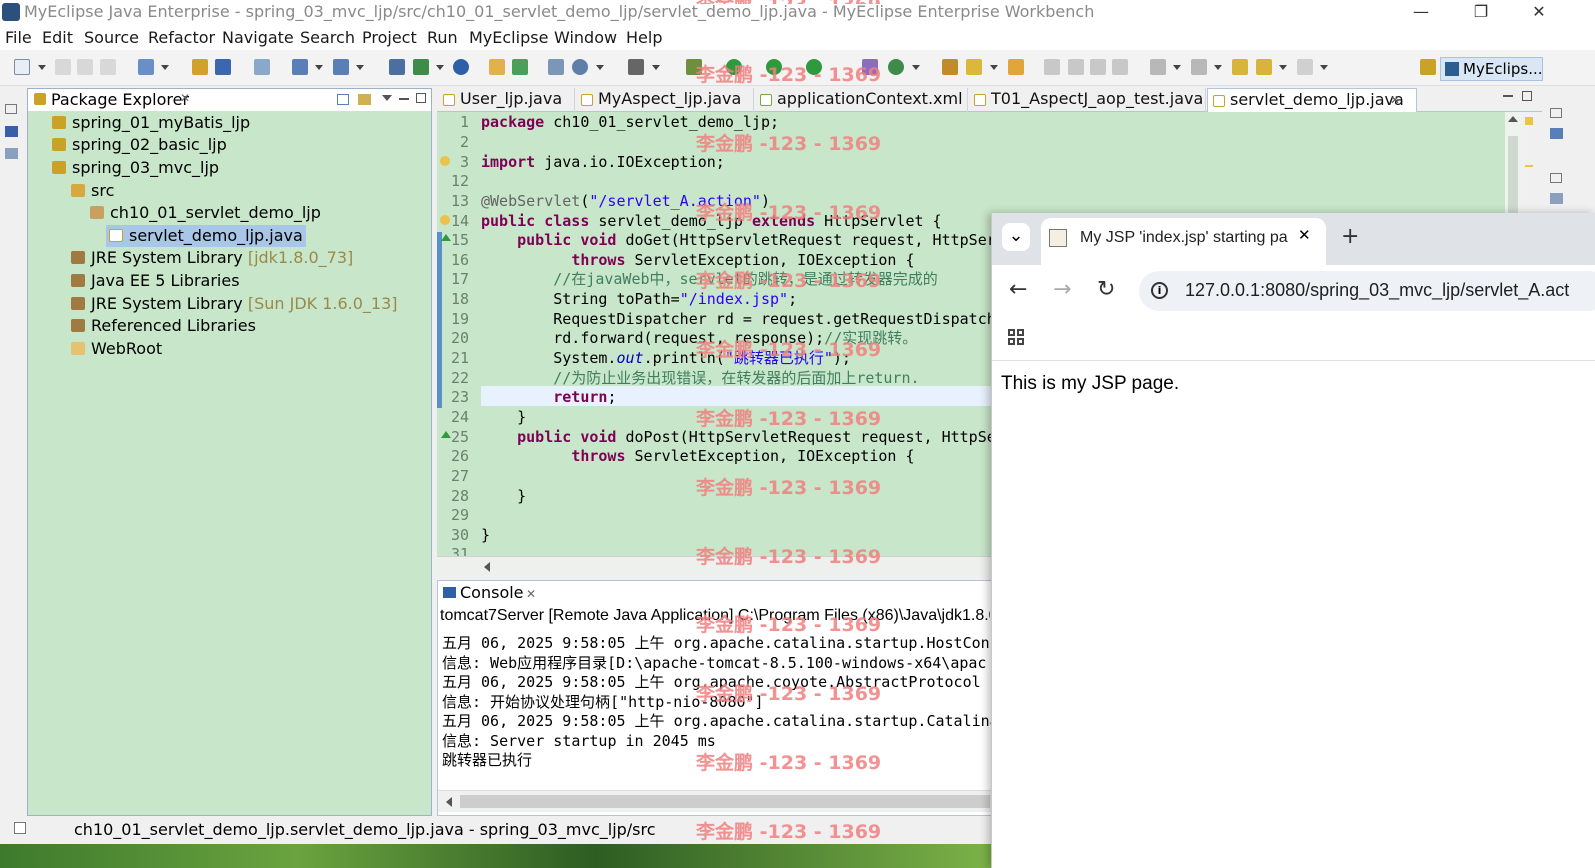 Image resolution: width=1595 pixels, height=868 pixels. What do you see at coordinates (11, 153) in the screenshot?
I see `navigator-icon` at bounding box center [11, 153].